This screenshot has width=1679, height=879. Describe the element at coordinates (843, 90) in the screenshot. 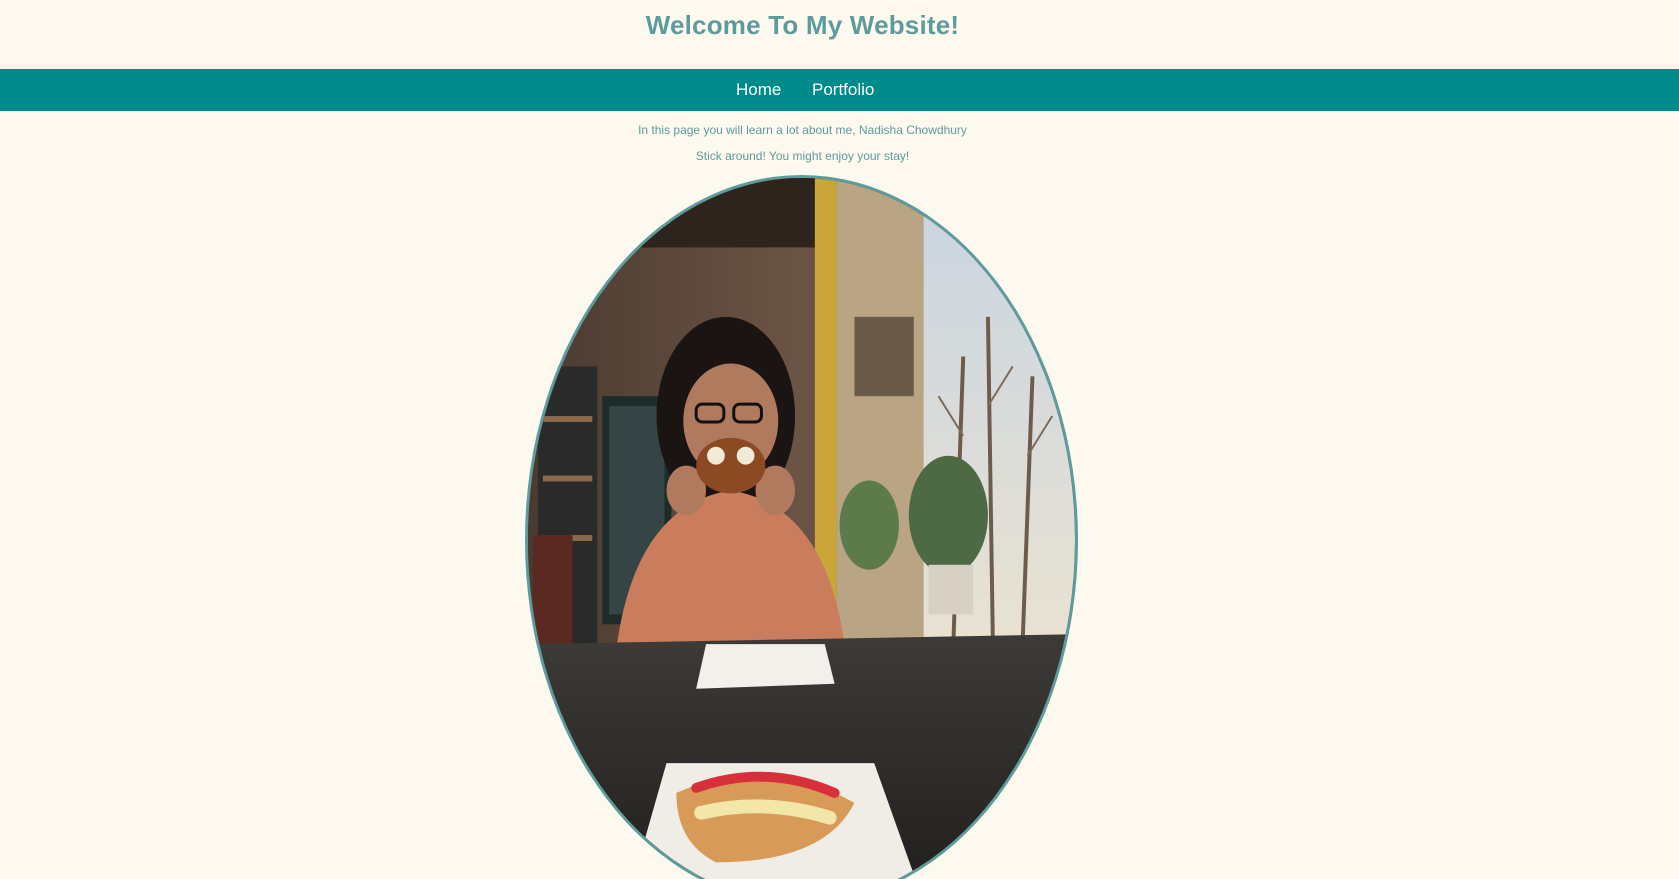

I see `nav-link-portfolio: Portfolio` at that location.